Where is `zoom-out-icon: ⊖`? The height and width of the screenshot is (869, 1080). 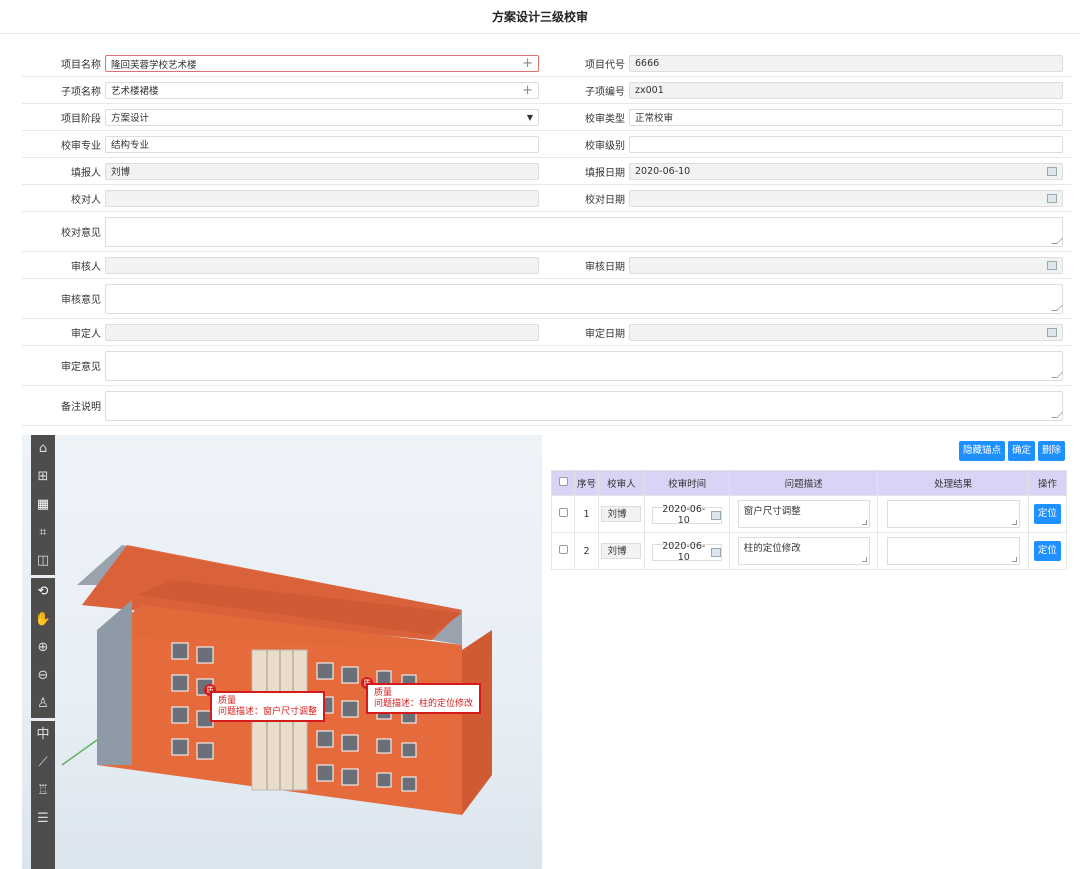
zoom-out-icon: ⊖ is located at coordinates (43, 676).